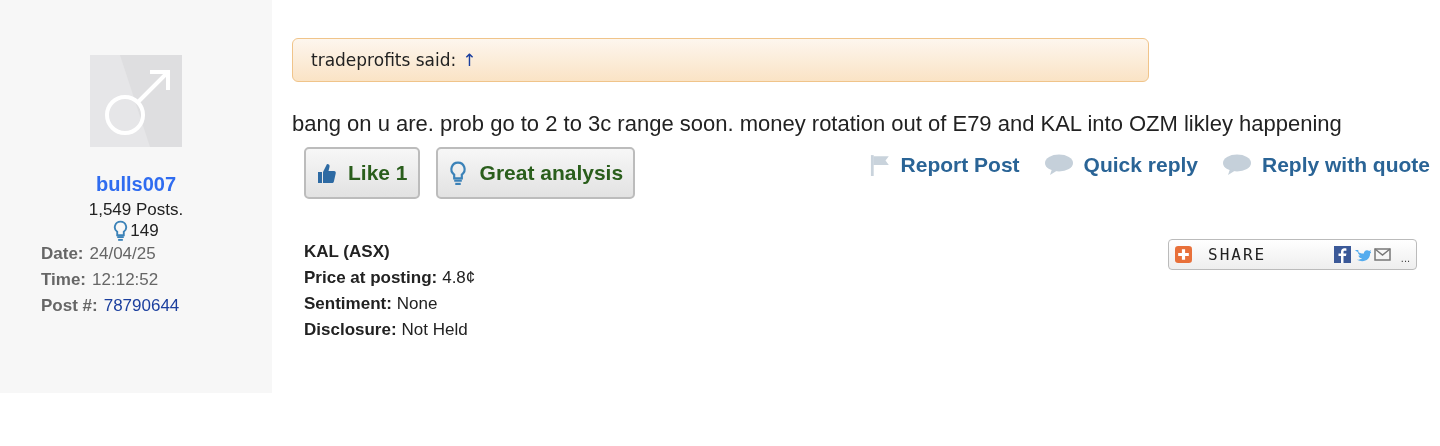 The height and width of the screenshot is (446, 1440). What do you see at coordinates (62, 254) in the screenshot?
I see `meta-label: Date:` at bounding box center [62, 254].